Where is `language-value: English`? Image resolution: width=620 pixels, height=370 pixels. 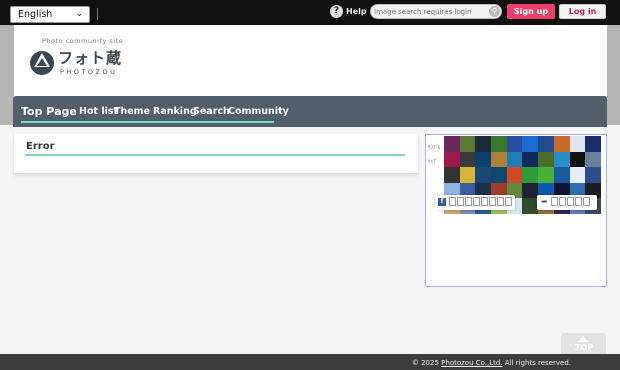
language-value: English is located at coordinates (35, 14).